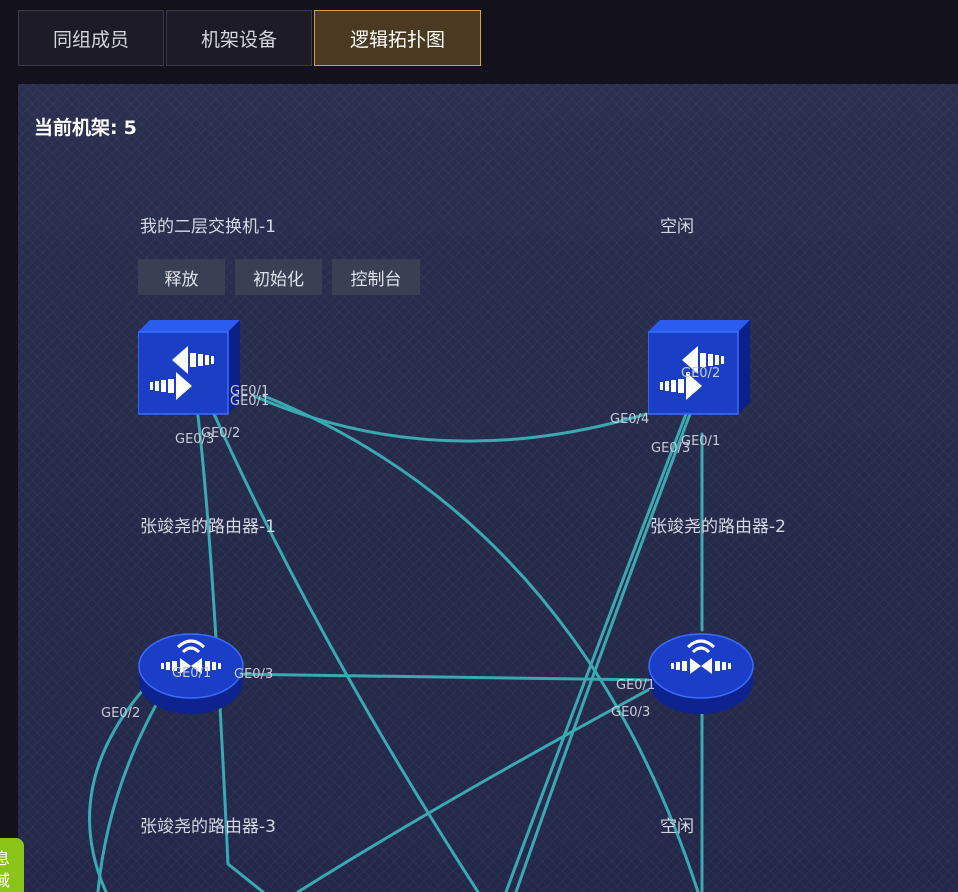  What do you see at coordinates (91, 38) in the screenshot?
I see `tab-group-members: 同组成员` at bounding box center [91, 38].